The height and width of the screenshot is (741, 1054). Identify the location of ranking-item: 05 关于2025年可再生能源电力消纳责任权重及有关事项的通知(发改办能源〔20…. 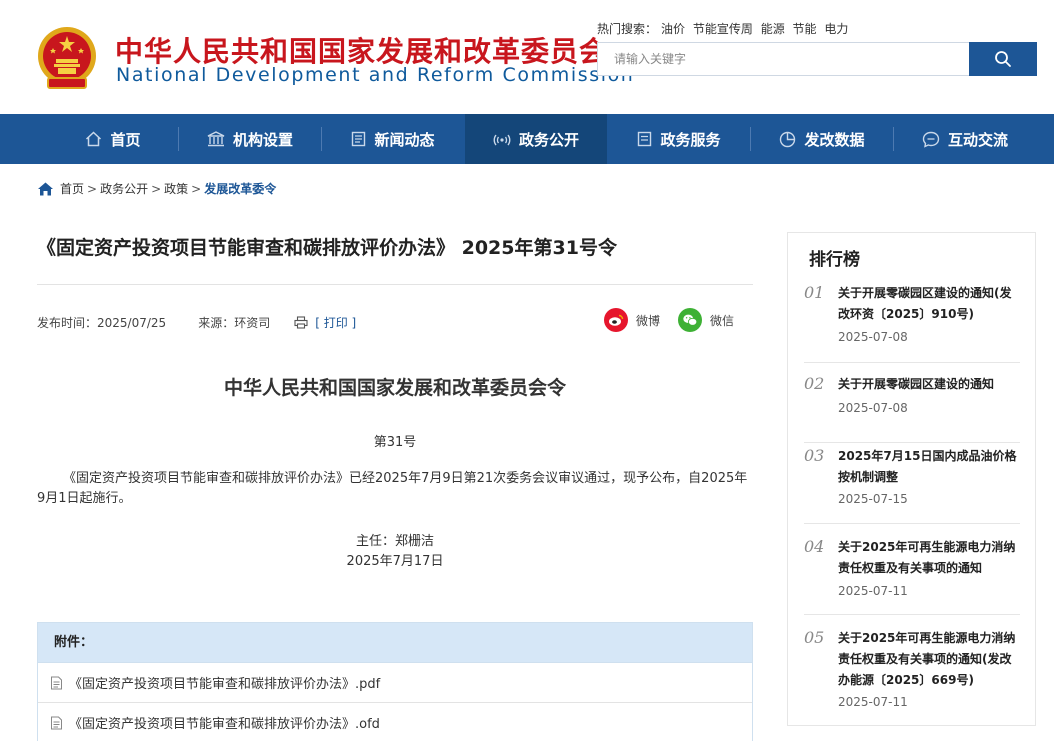
(912, 673).